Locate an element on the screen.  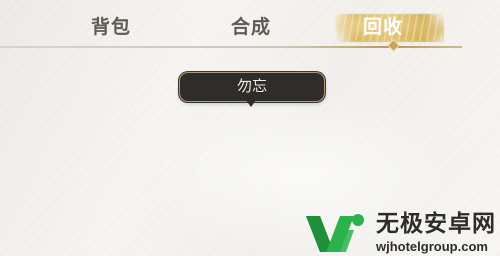
tab-recycle: 回收 is located at coordinates (383, 27).